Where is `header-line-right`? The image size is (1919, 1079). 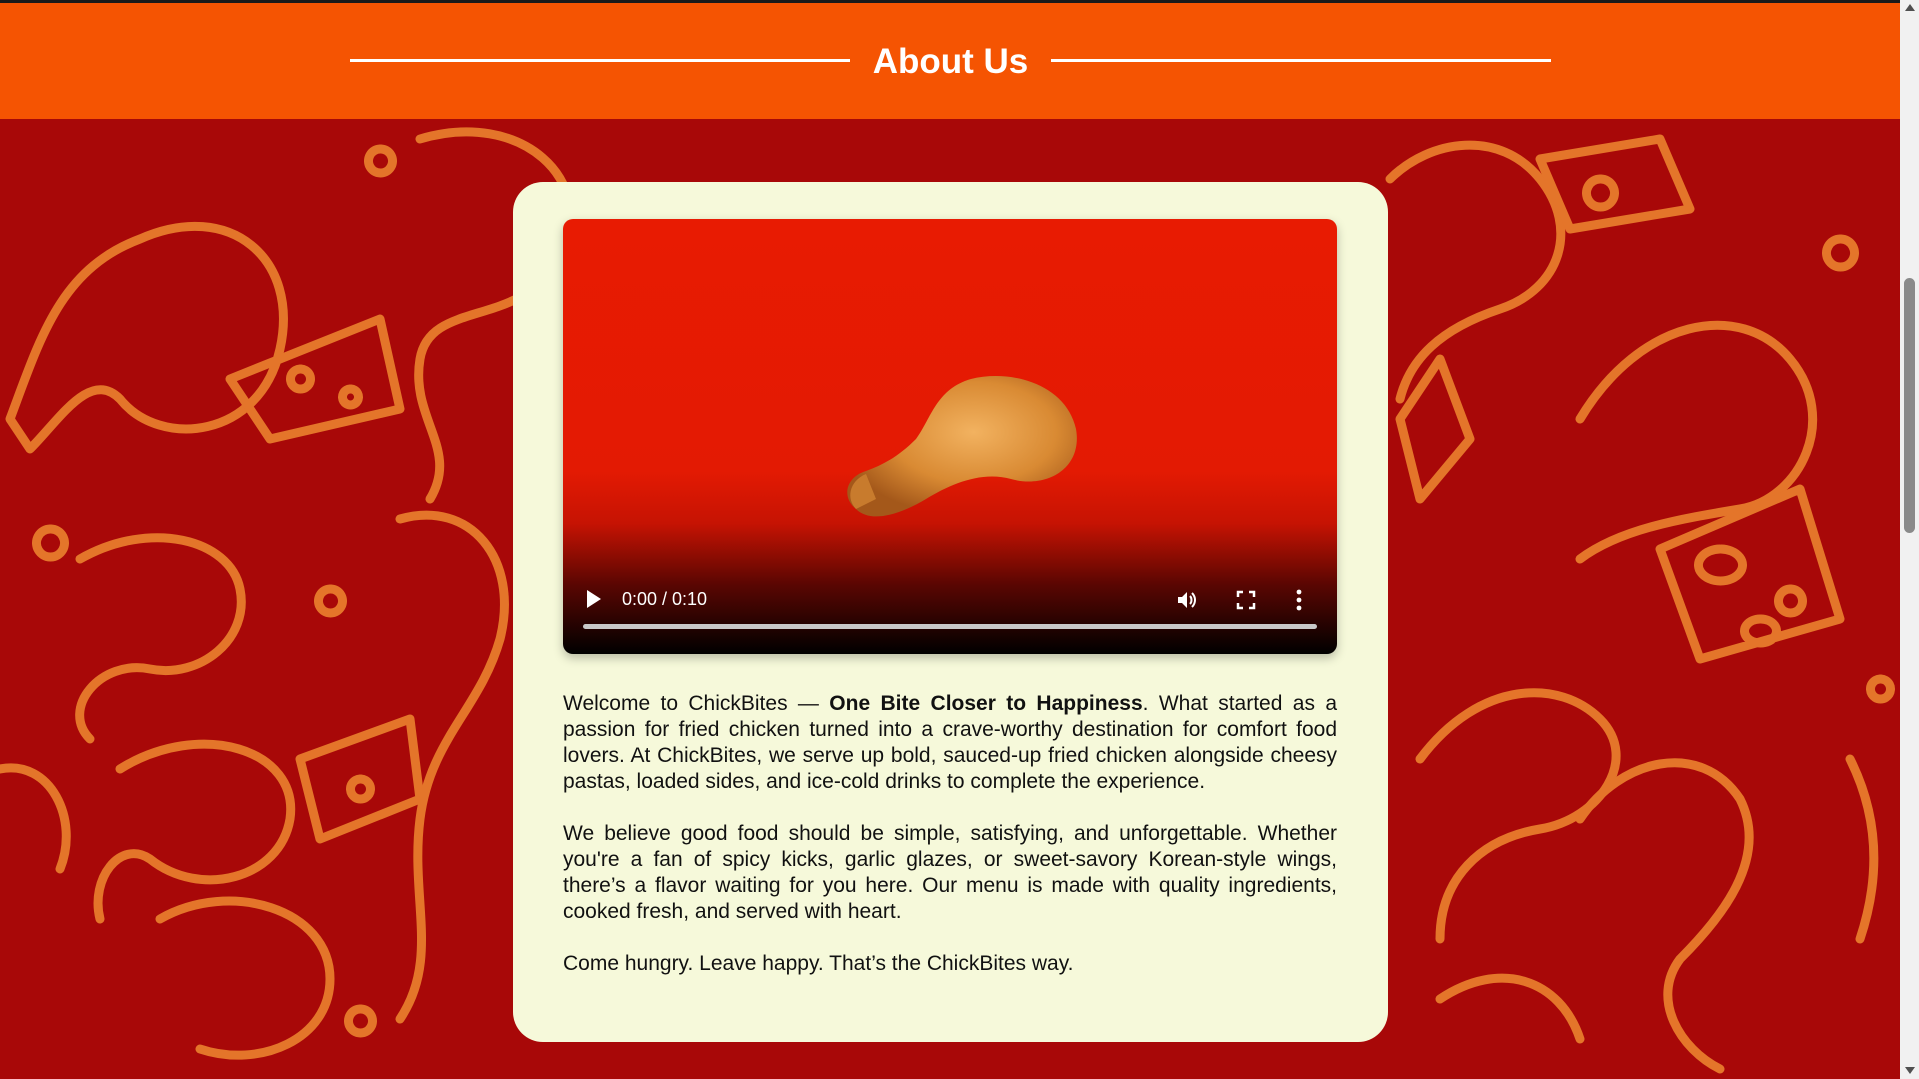
header-line-right is located at coordinates (1301, 60).